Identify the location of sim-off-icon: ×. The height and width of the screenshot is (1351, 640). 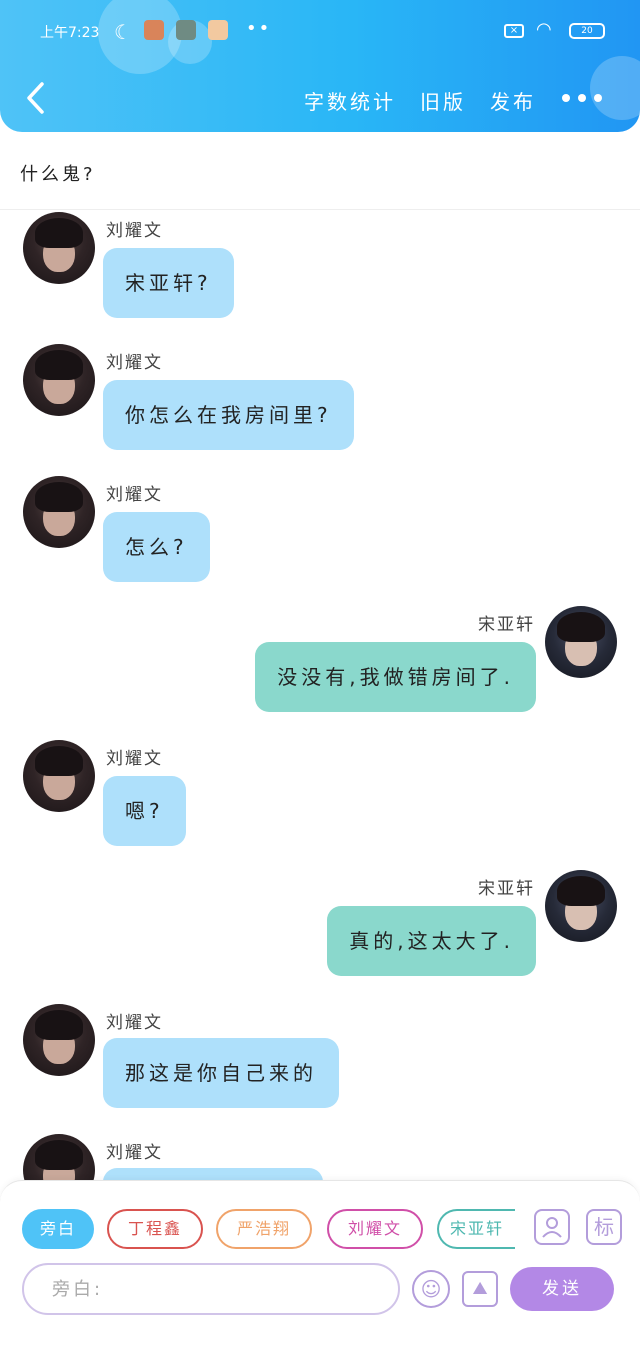
(514, 31).